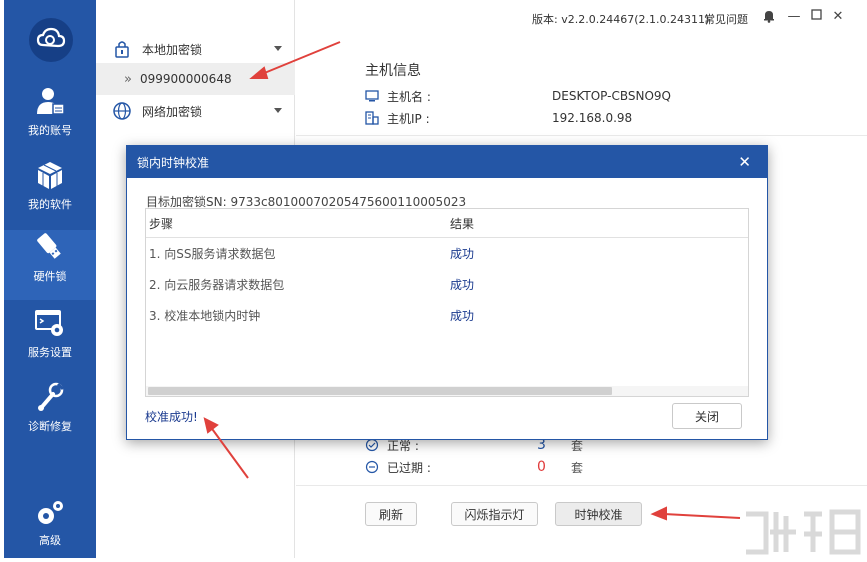 The image size is (867, 562). What do you see at coordinates (50, 426) in the screenshot?
I see `nav-label: 诊断修复` at bounding box center [50, 426].